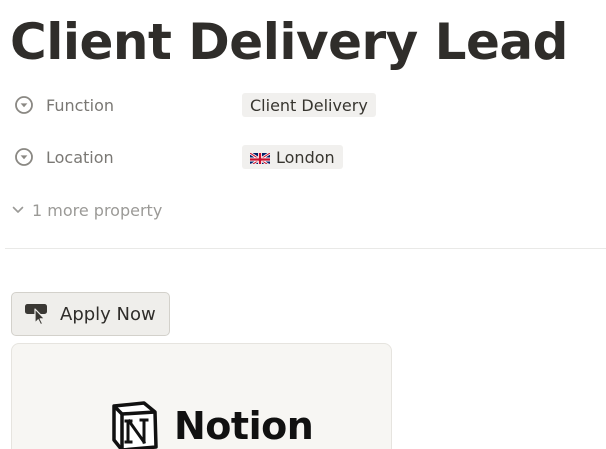 The width and height of the screenshot is (606, 449). I want to click on property-key-label: Location, so click(80, 157).